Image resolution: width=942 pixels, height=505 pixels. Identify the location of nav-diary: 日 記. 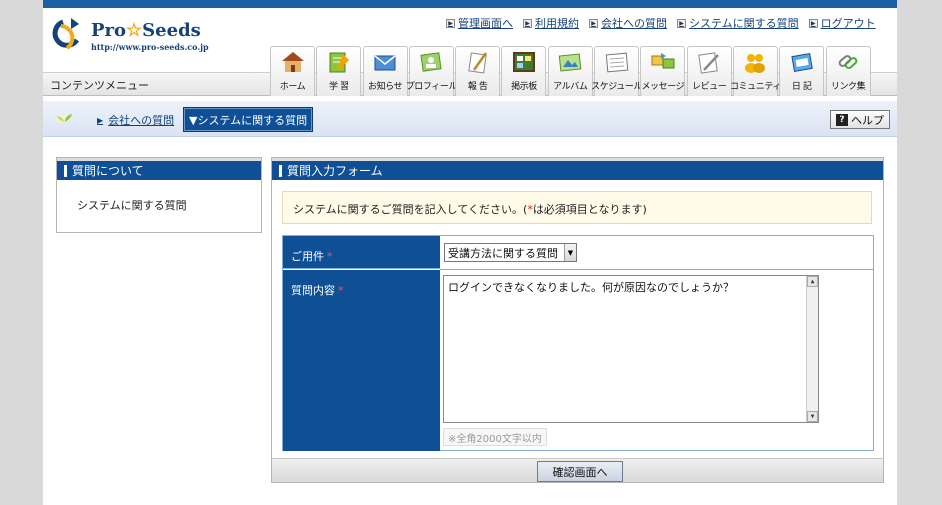
(802, 71).